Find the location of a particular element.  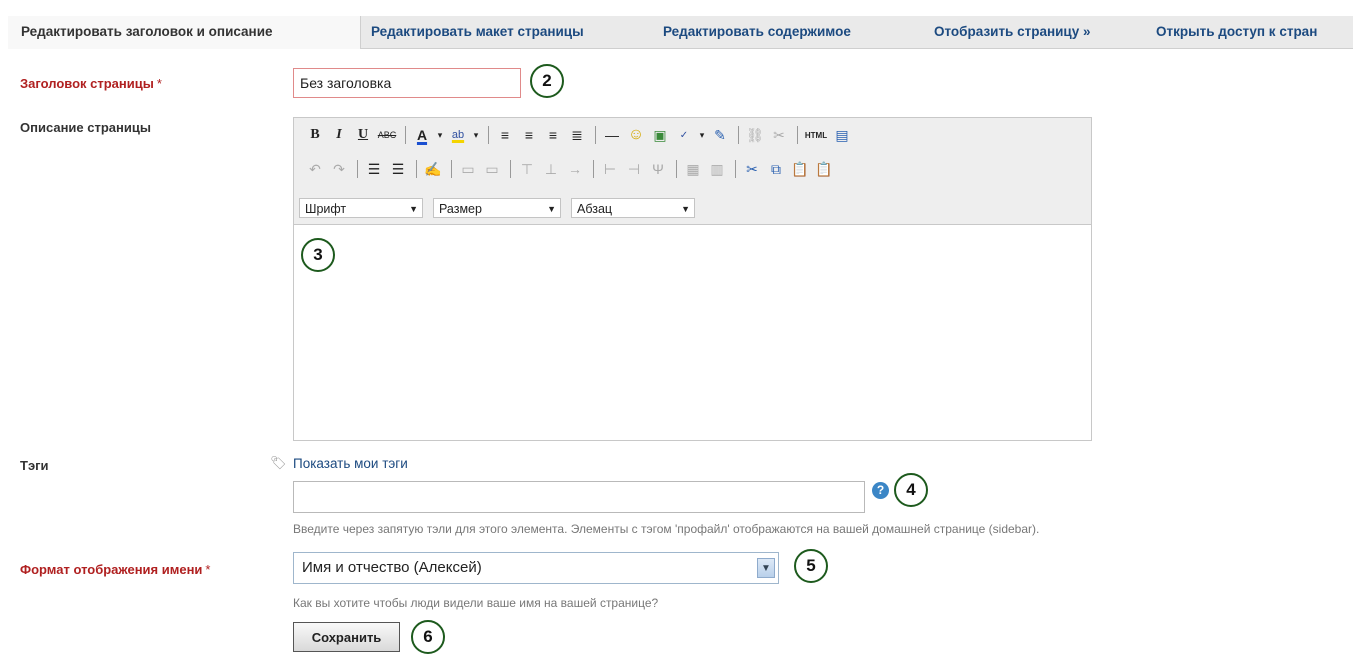

format-select: Абзац ▼ is located at coordinates (633, 208).